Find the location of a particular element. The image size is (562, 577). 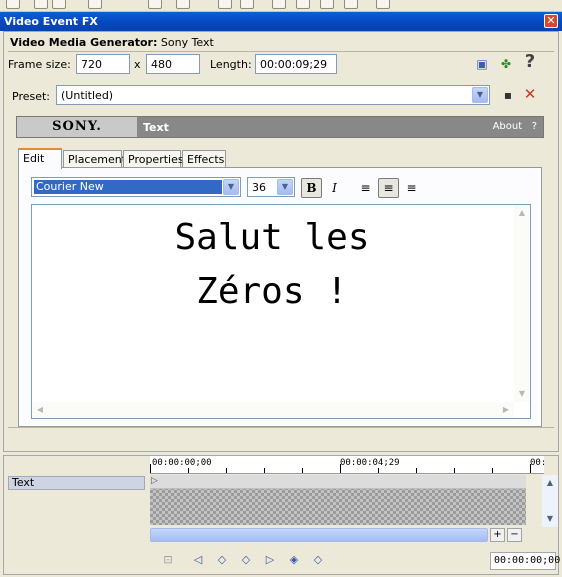

track-header: Text is located at coordinates (76, 483).